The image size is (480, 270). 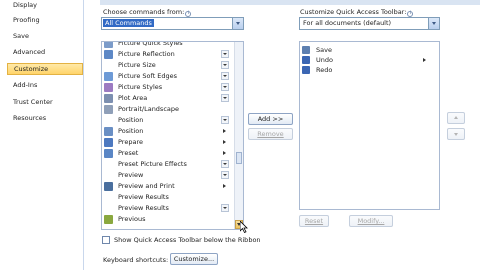 What do you see at coordinates (167, 142) in the screenshot?
I see `command-list-item: Prepare` at bounding box center [167, 142].